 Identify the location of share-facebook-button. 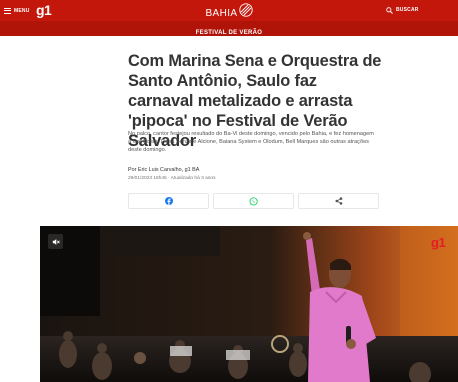
(168, 201).